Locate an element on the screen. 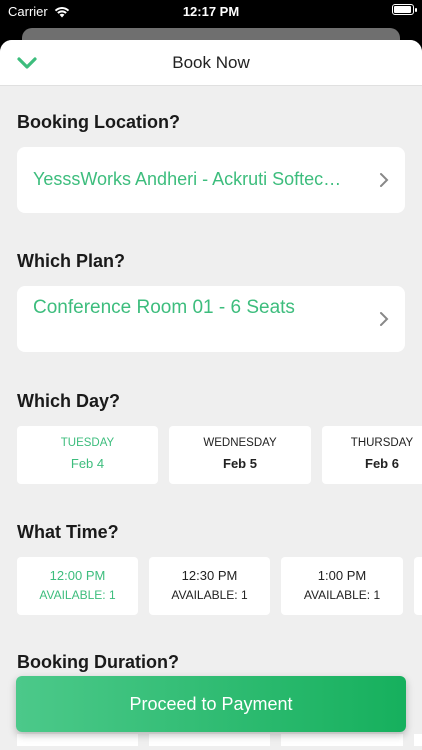 This screenshot has width=422, height=750. time-option: 1:00 PM AVAILABLE: 1 is located at coordinates (342, 586).